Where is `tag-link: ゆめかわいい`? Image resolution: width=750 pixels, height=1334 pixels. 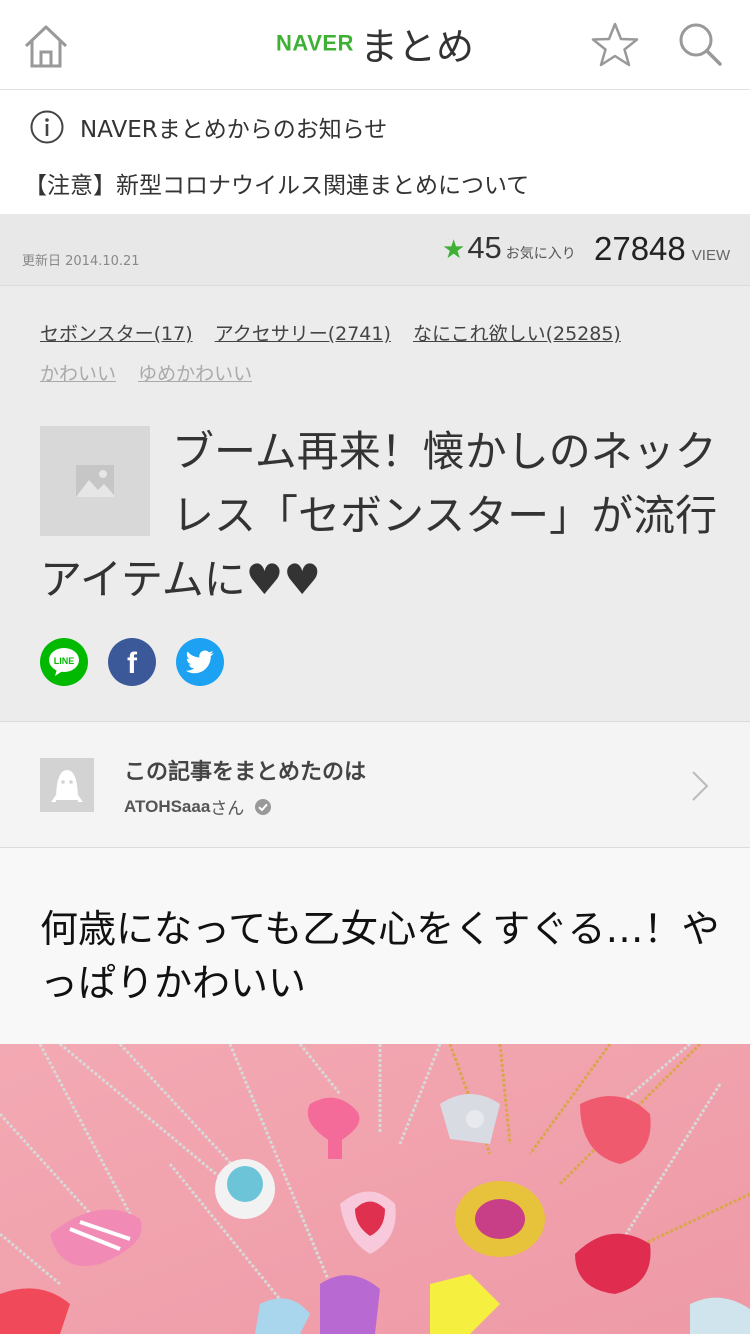 tag-link: ゆめかわいい is located at coordinates (195, 374).